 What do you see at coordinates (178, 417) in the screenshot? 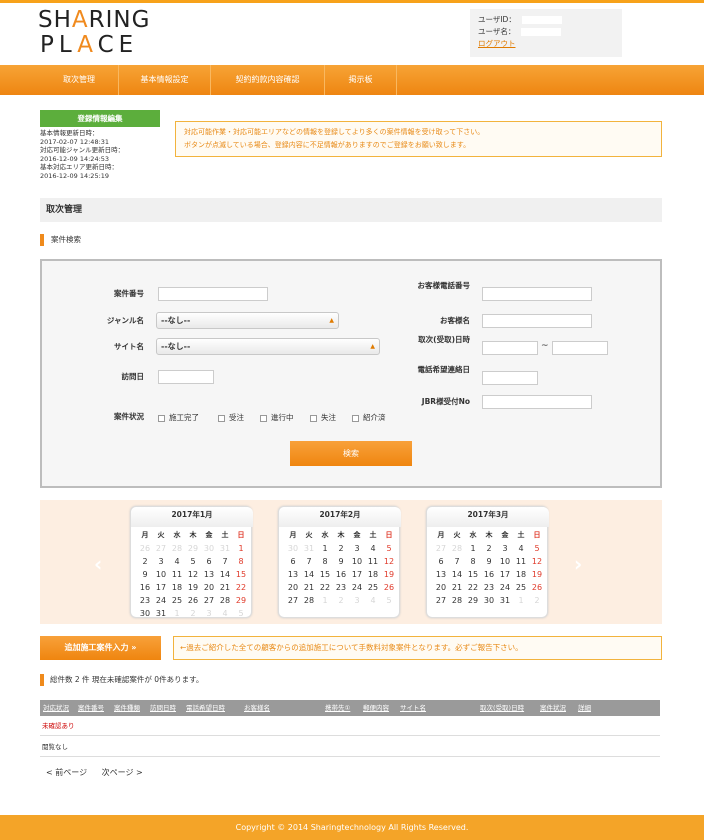
I see `status-checkbox-completed: 施工完了` at bounding box center [178, 417].